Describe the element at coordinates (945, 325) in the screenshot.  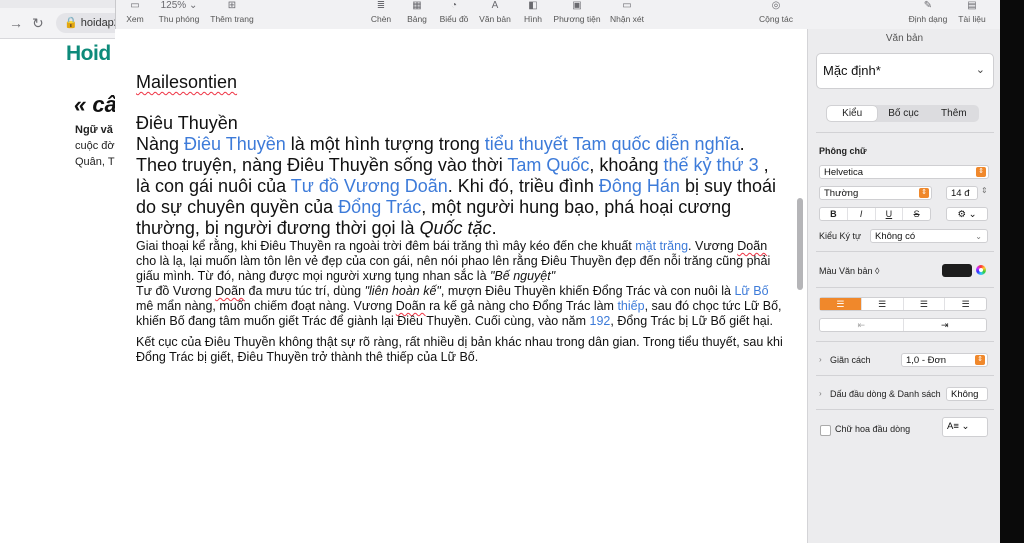
I see `increase-indent-icon: ⇥` at that location.